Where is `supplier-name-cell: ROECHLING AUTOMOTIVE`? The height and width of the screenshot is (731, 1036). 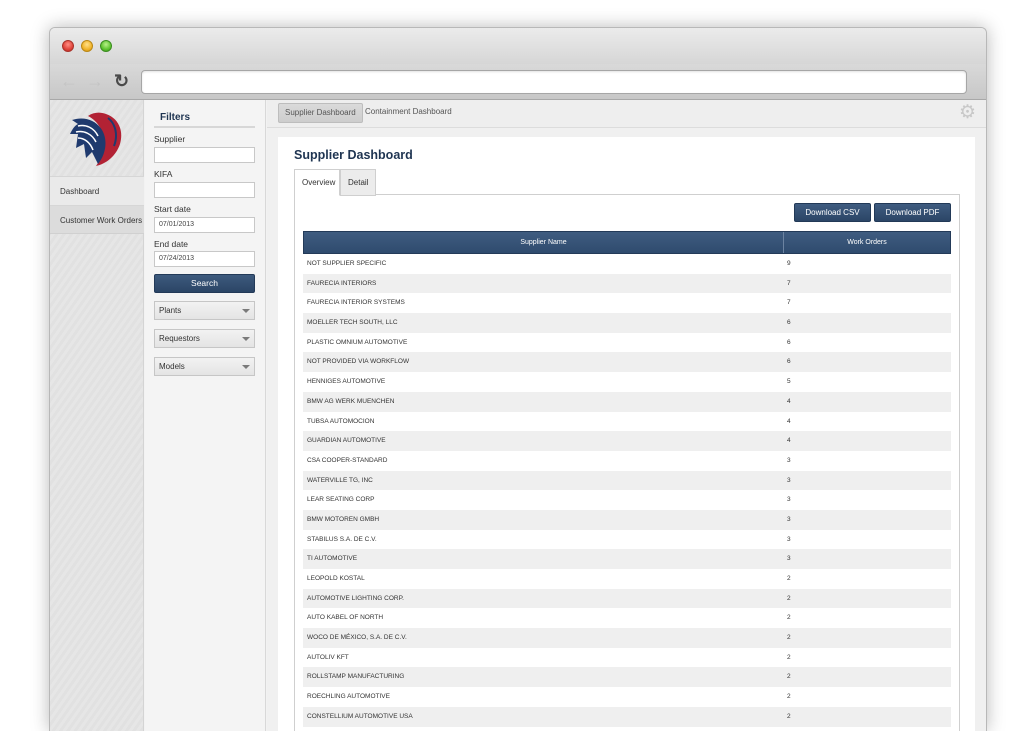 supplier-name-cell: ROECHLING AUTOMOTIVE is located at coordinates (348, 697).